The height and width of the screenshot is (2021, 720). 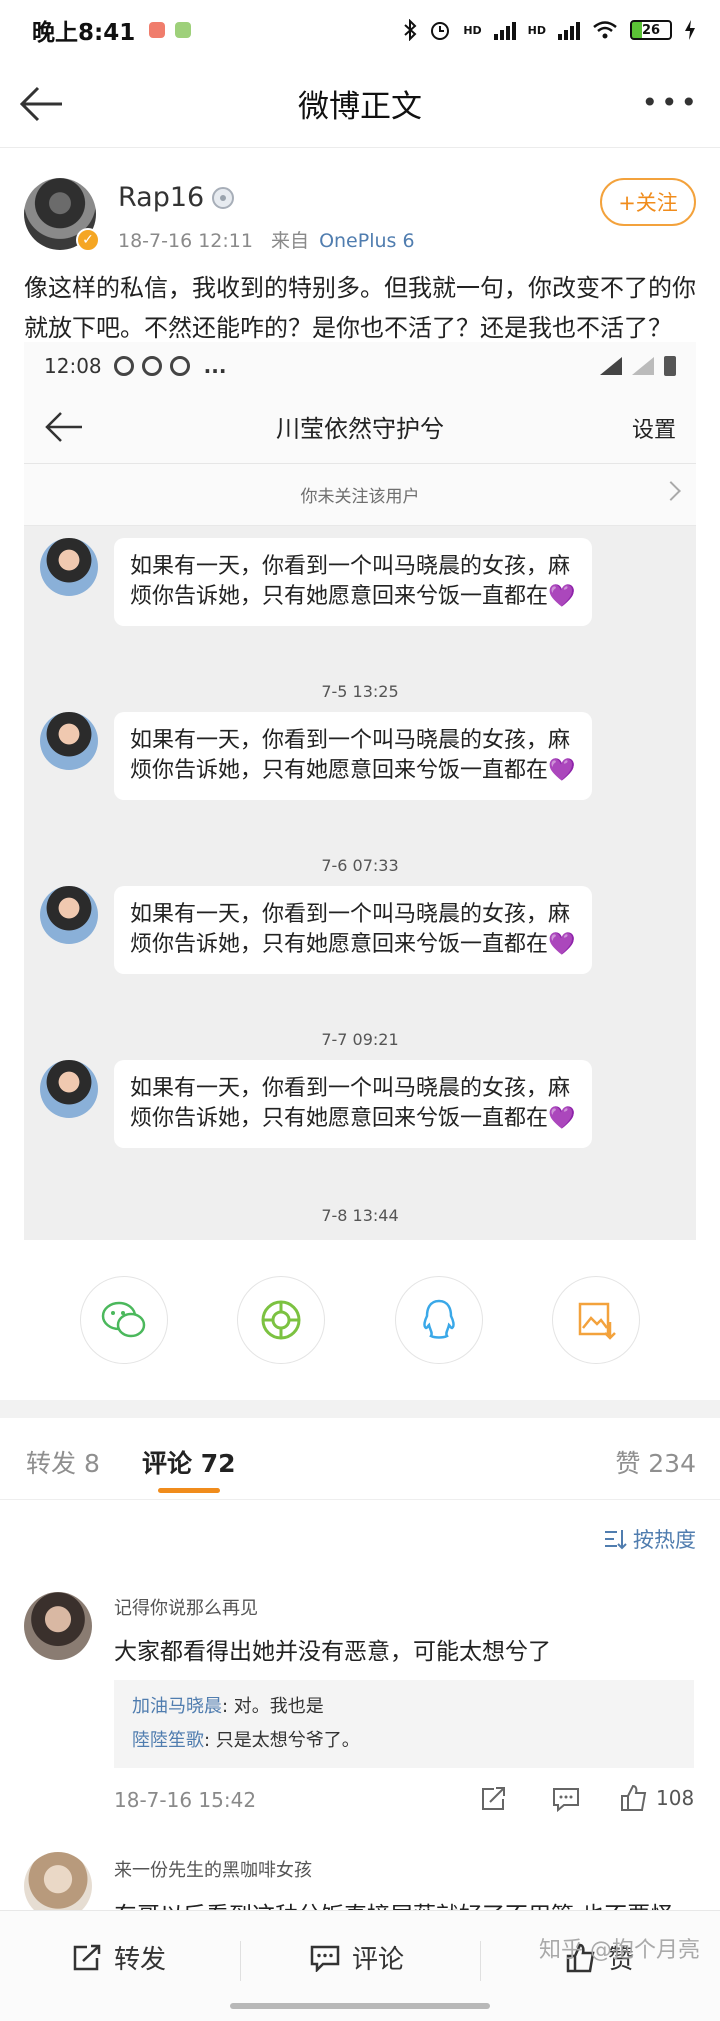 I want to click on bluetooth-icon, so click(x=410, y=30).